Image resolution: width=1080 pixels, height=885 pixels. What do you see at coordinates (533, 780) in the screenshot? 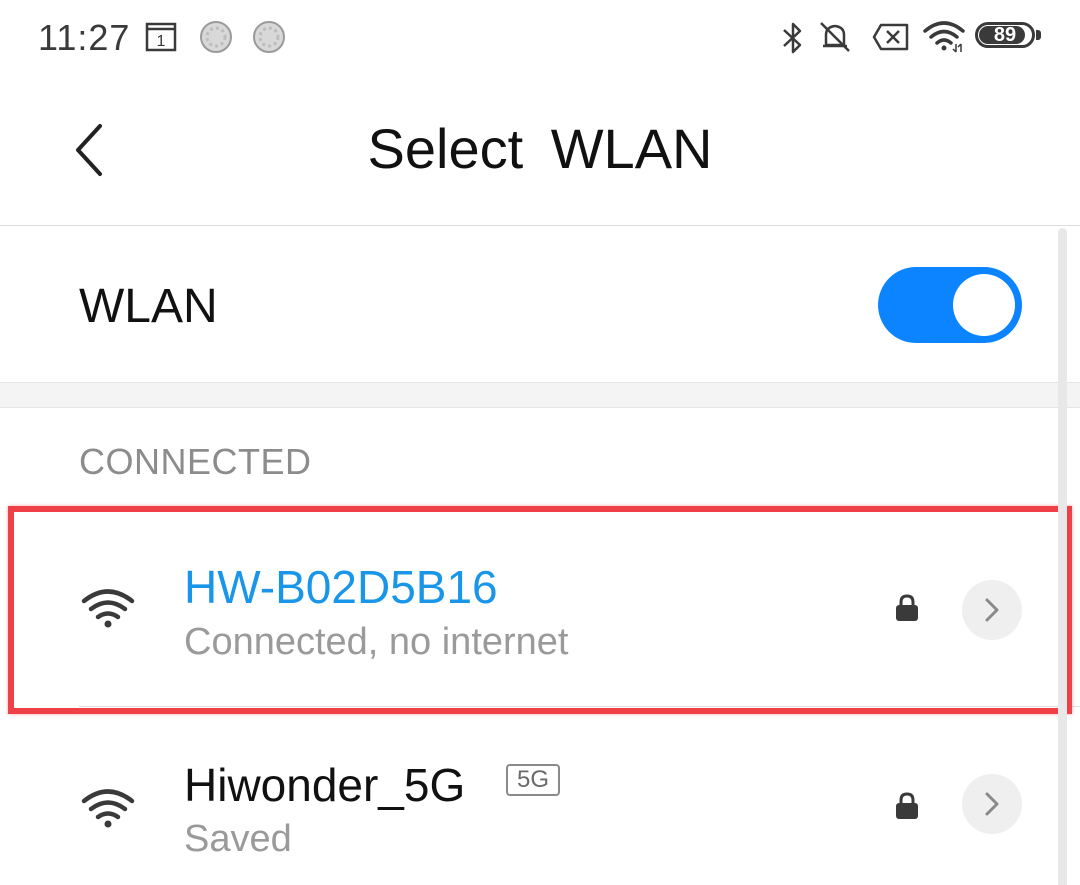
I see `band-badge: 5G` at bounding box center [533, 780].